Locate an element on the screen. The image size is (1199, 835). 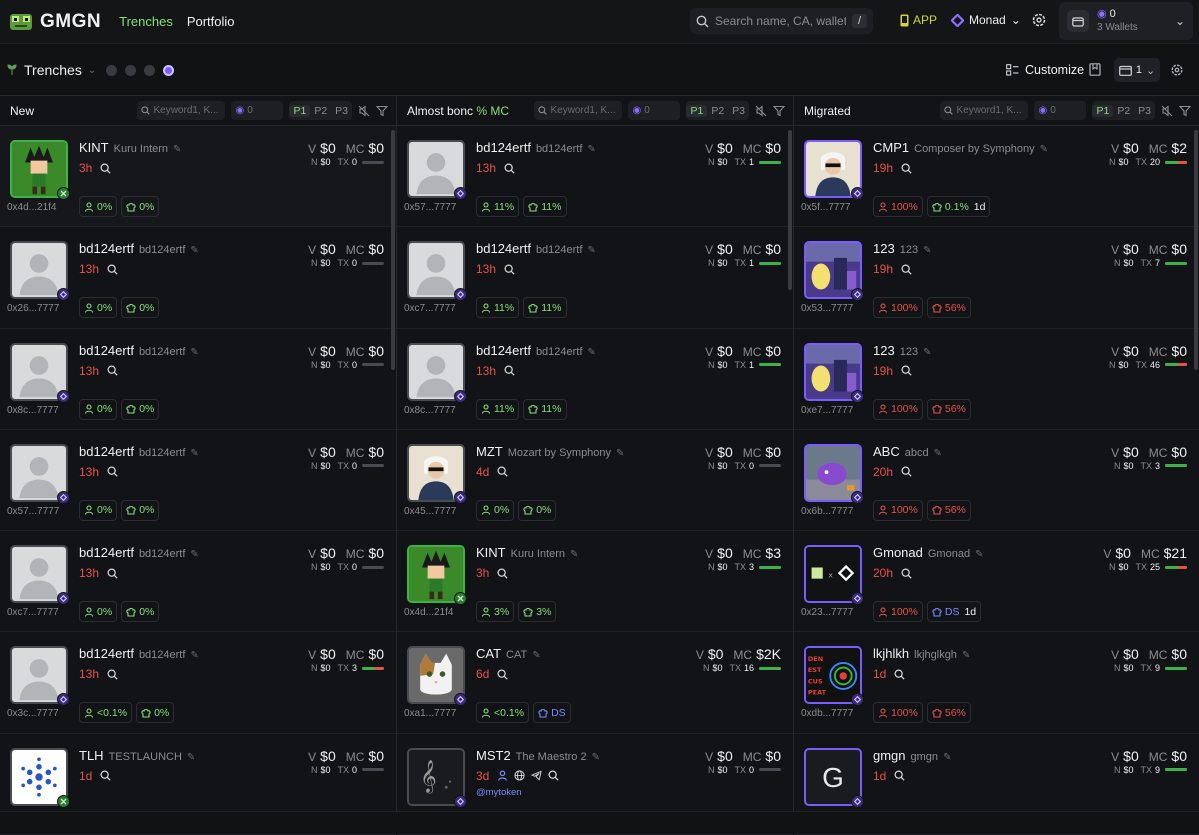
contract-address: 0x26...7777 is located at coordinates (33, 308).